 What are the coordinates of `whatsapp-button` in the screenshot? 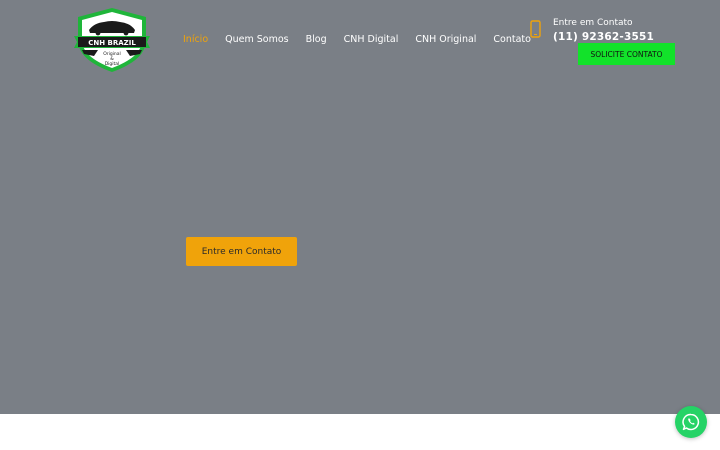 It's located at (691, 422).